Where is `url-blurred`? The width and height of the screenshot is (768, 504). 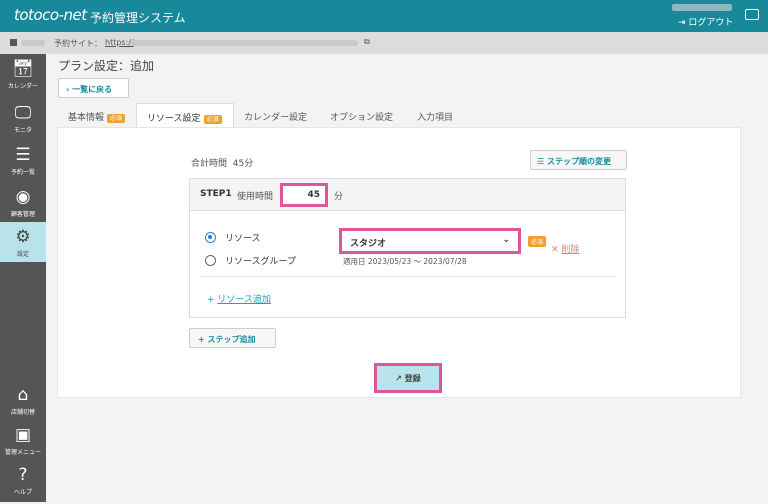
url-blurred is located at coordinates (244, 43).